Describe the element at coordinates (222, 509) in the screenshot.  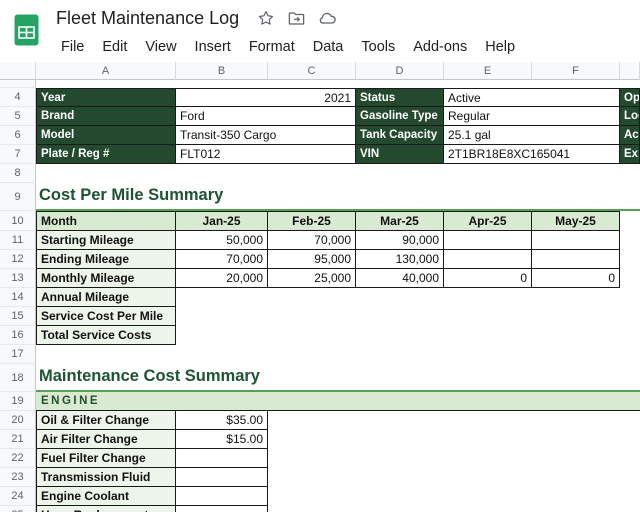
I see `cell-hose-cost` at that location.